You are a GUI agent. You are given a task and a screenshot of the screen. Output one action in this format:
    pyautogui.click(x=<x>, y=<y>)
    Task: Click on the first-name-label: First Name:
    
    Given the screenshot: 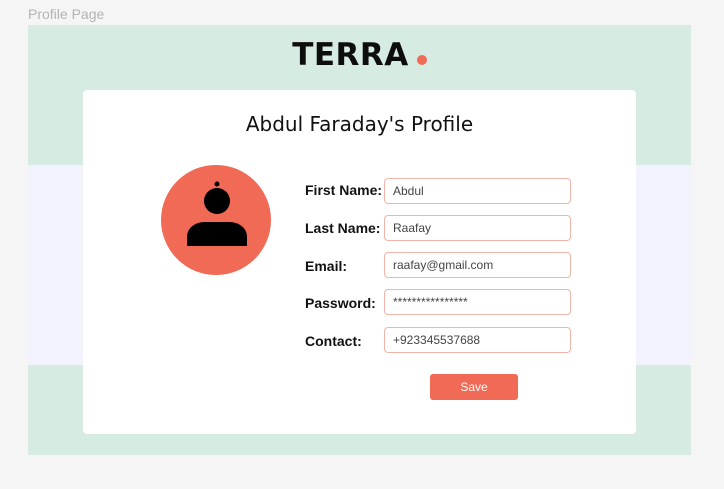 What is the action you would take?
    pyautogui.click(x=344, y=190)
    